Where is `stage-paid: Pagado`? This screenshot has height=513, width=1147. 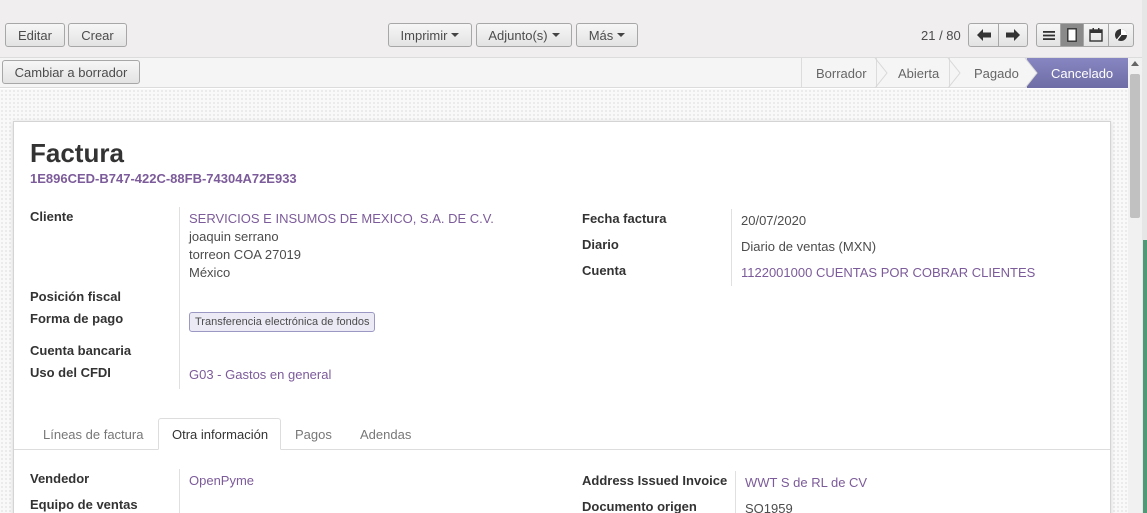
stage-paid: Pagado is located at coordinates (987, 73).